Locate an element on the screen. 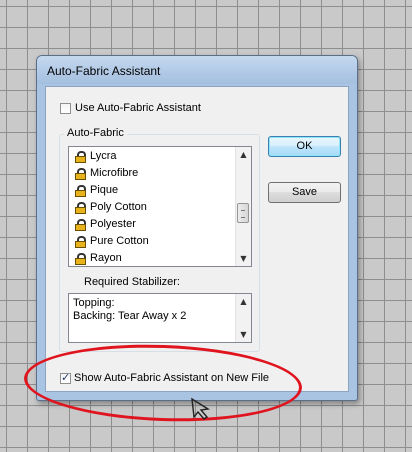  list-item-label: Poly Cotton is located at coordinates (118, 207).